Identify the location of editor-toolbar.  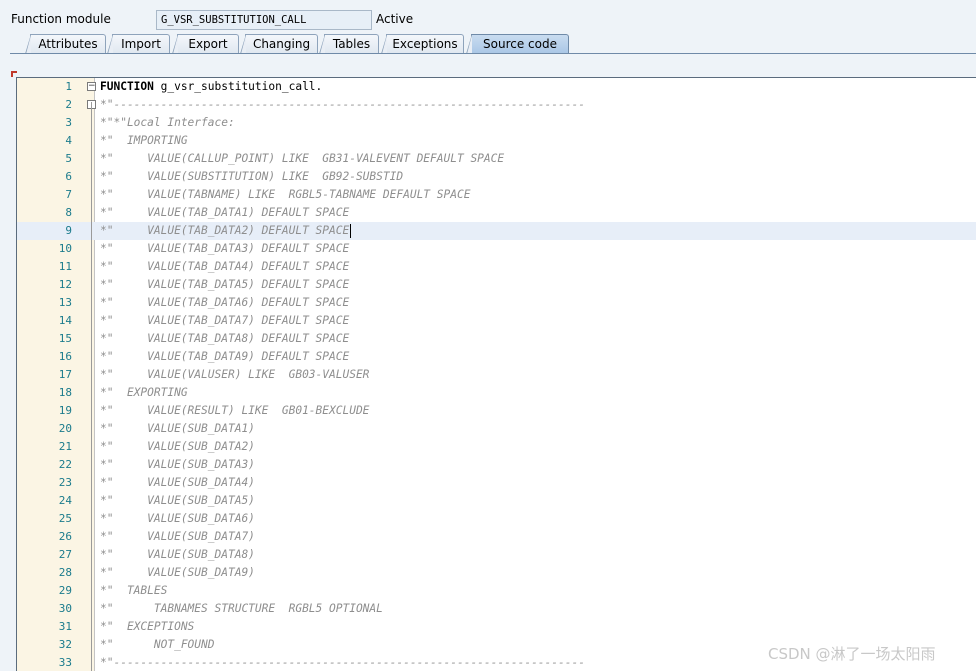
(493, 66).